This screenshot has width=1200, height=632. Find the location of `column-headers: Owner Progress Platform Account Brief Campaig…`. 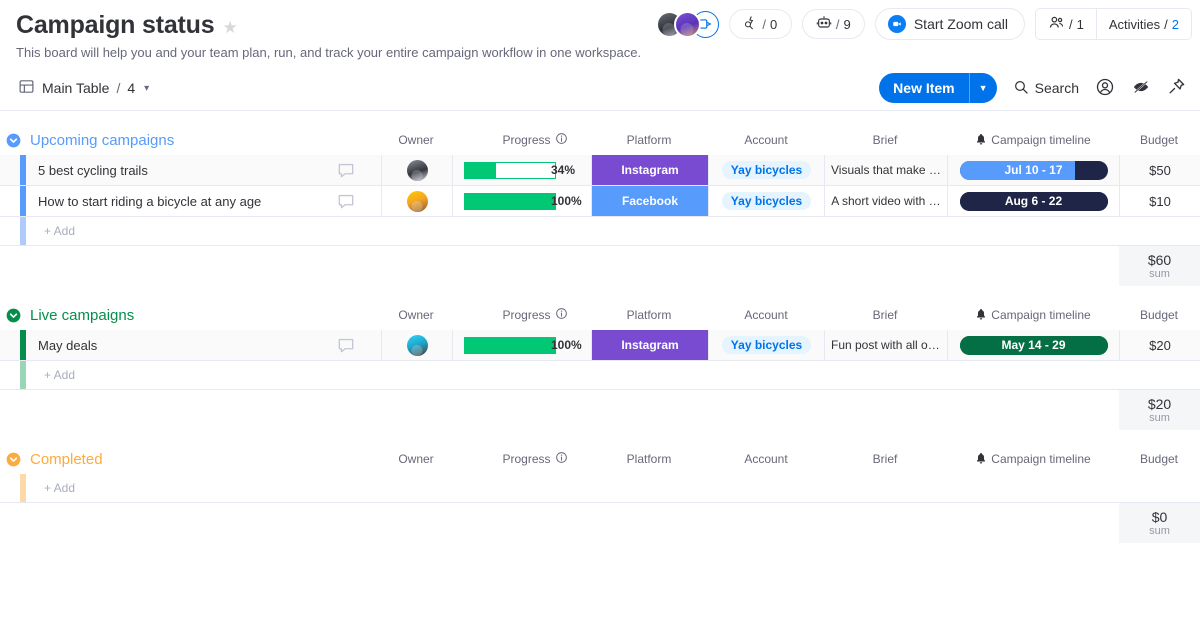

column-headers: Owner Progress Platform Account Brief Campaig… is located at coordinates (600, 315).